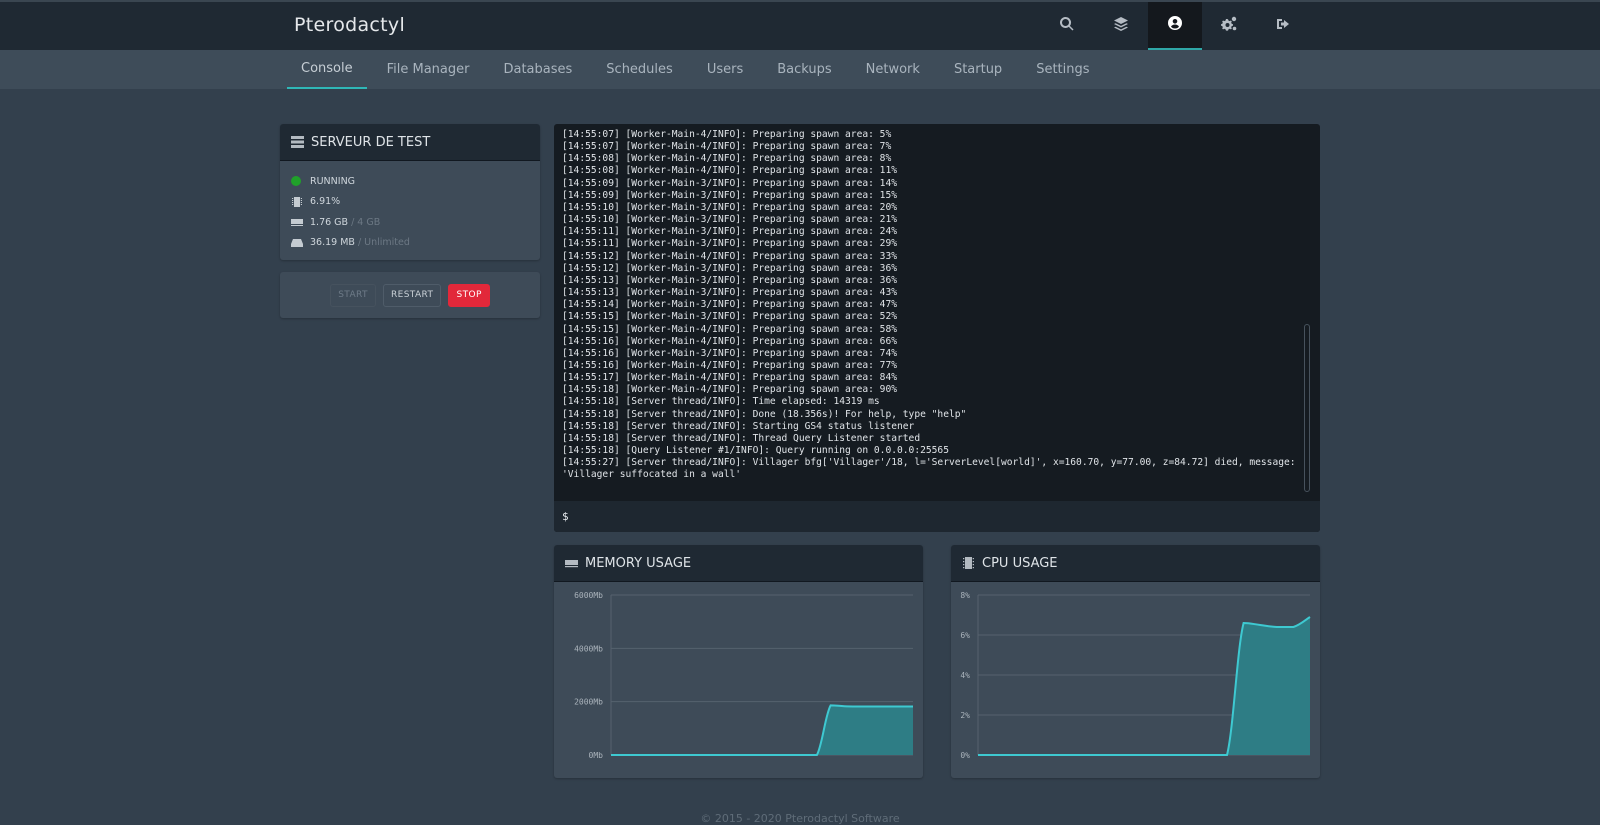 The image size is (1600, 825). I want to click on memory-row: 1.76 GB / 4 GB, so click(410, 222).